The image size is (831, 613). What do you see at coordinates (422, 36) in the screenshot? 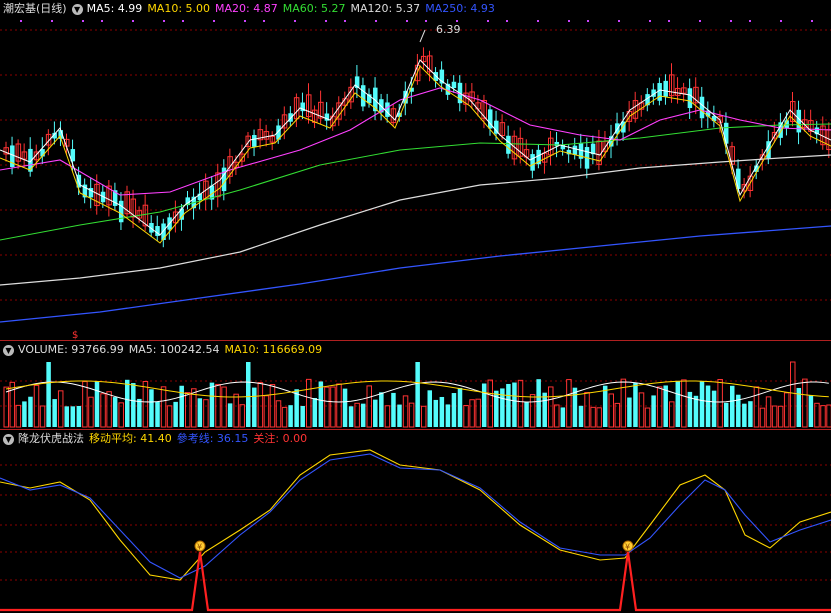
I see `high-pointer` at bounding box center [422, 36].